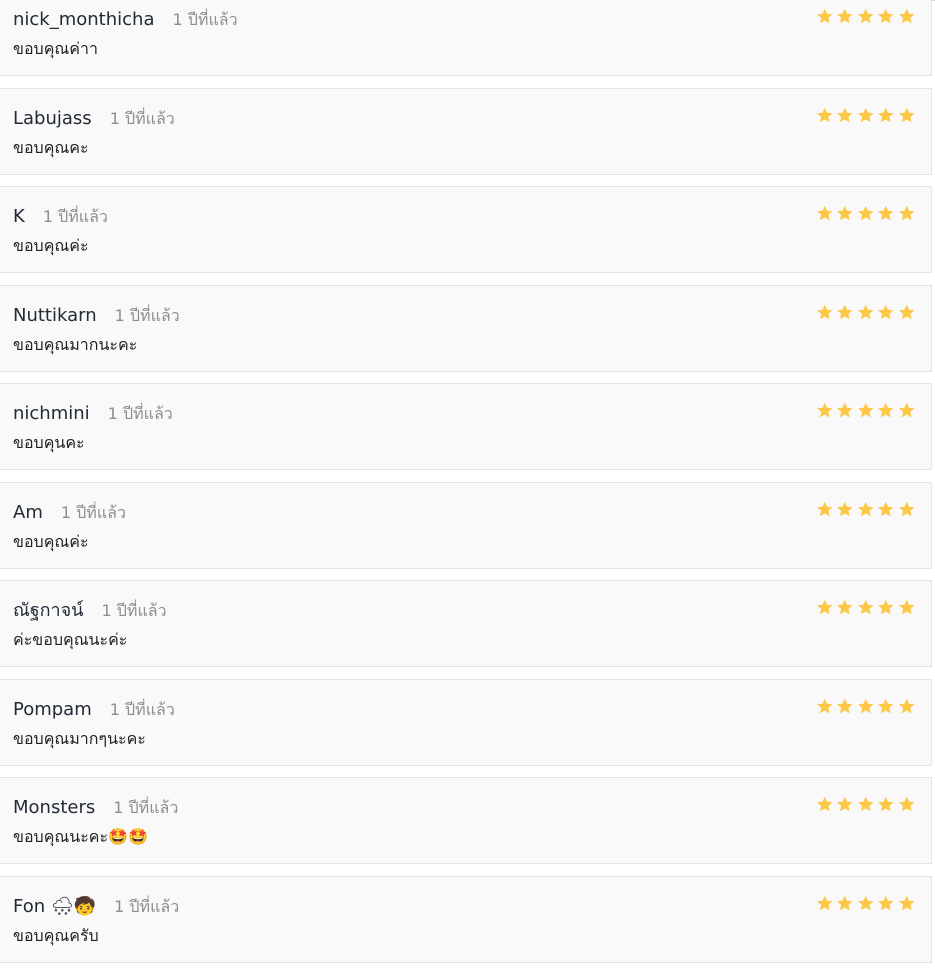 This screenshot has width=935, height=974. Describe the element at coordinates (75, 344) in the screenshot. I see `review-comment: ขอบคุณมากนะคะ` at that location.